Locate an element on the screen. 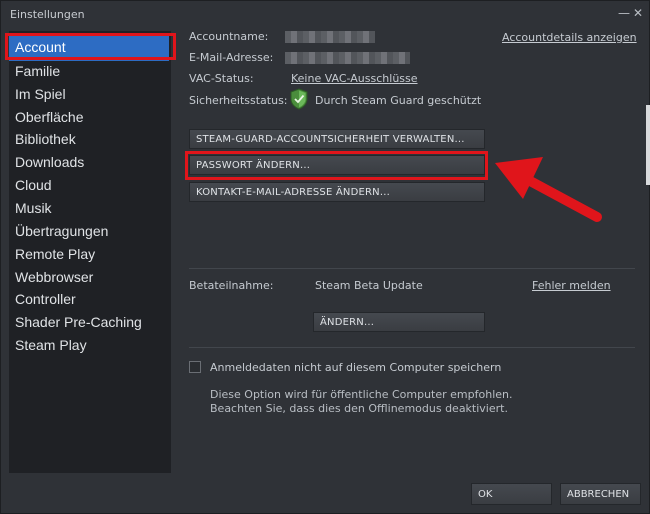  report-bug-link: Fehler melden is located at coordinates (571, 285).